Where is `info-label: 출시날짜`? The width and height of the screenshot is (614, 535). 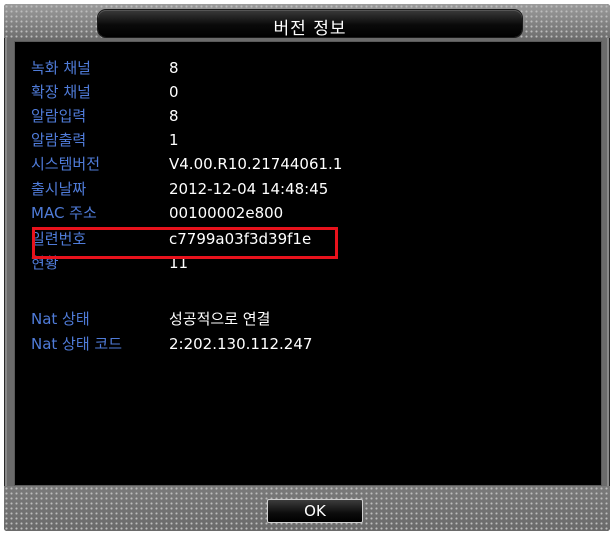
info-label: 출시날짜 is located at coordinates (59, 189).